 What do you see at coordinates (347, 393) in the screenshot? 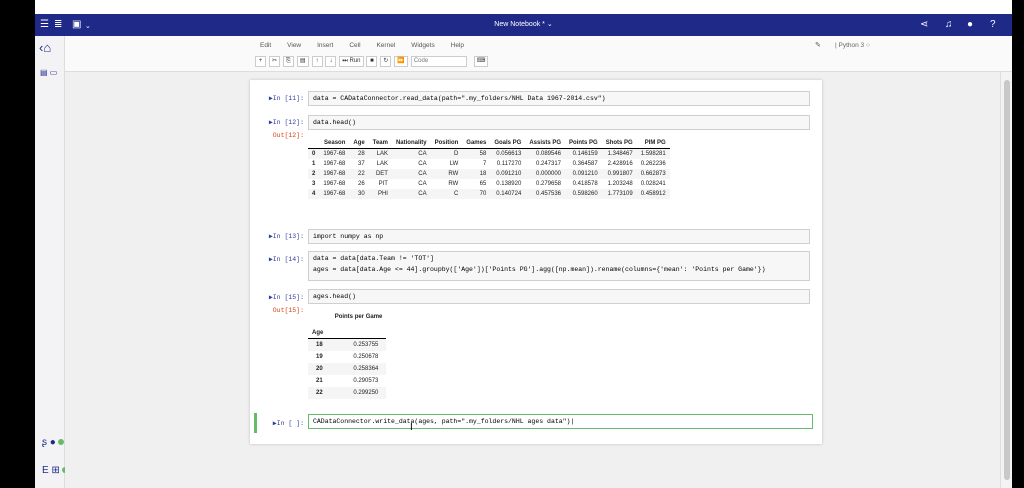
I see `table-row: 22 0.299250` at bounding box center [347, 393].